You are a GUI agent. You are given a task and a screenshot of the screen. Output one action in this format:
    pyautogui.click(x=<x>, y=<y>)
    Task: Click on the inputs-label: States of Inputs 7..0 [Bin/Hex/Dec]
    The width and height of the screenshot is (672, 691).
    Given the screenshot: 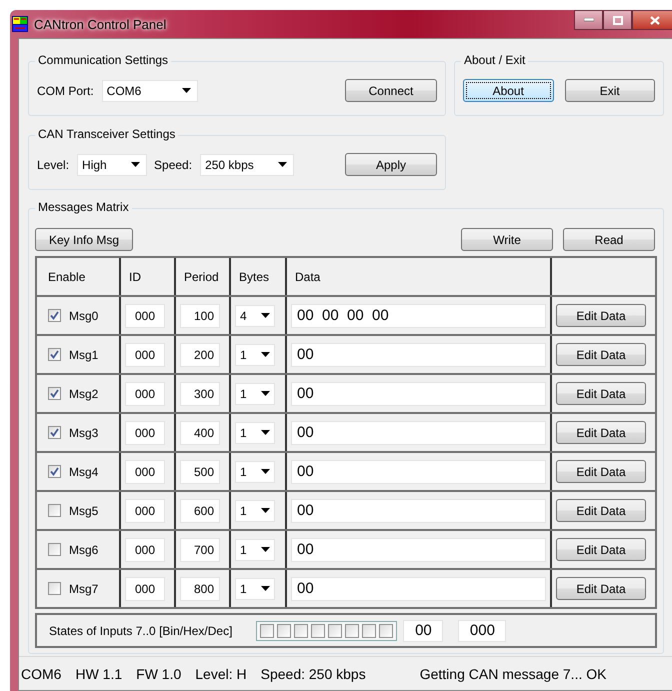 What is the action you would take?
    pyautogui.click(x=140, y=631)
    